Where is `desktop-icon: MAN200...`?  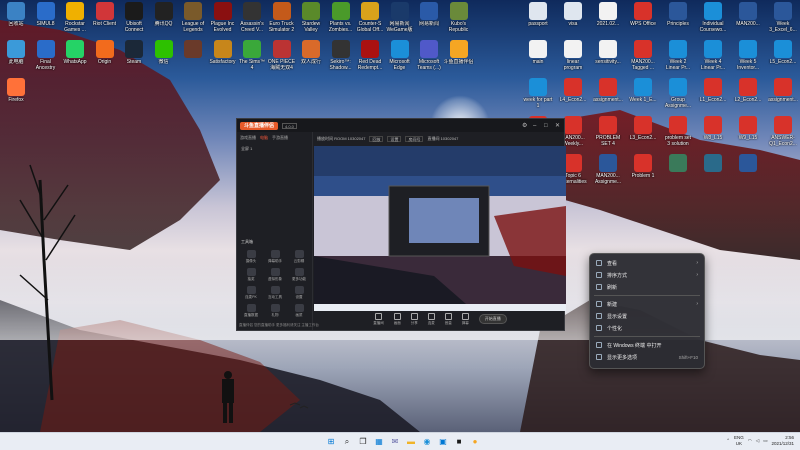 desktop-icon: MAN200... is located at coordinates (748, 14).